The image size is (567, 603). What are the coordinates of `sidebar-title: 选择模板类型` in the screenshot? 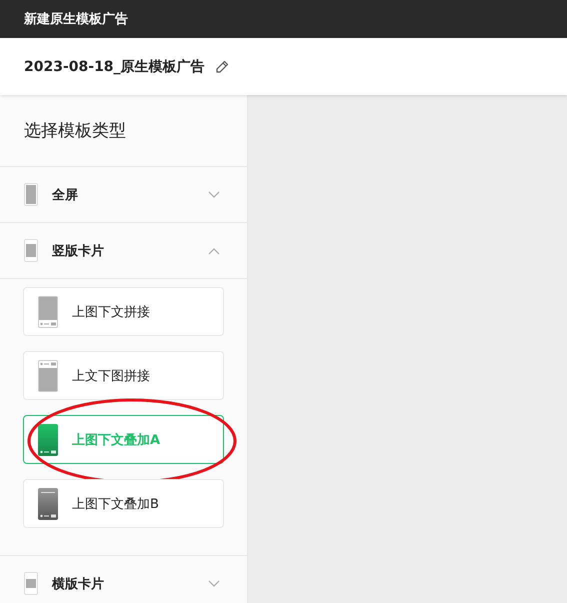 It's located at (123, 131).